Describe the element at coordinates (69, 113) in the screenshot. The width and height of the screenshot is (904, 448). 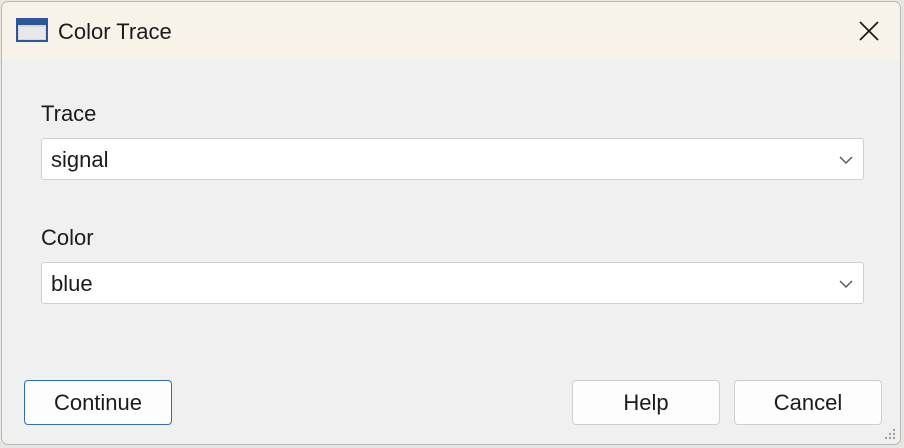
I see `trace-label: Trace` at that location.